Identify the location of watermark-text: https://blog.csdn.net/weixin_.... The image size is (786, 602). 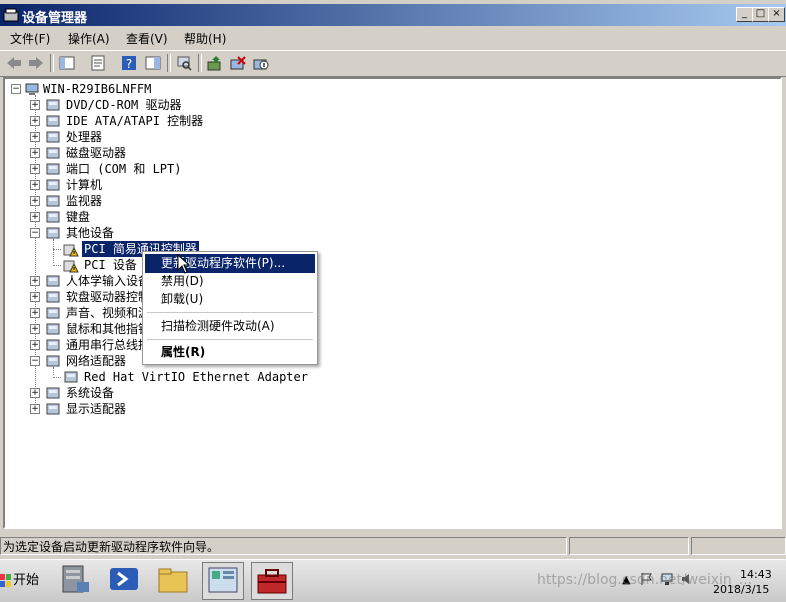
(645, 580).